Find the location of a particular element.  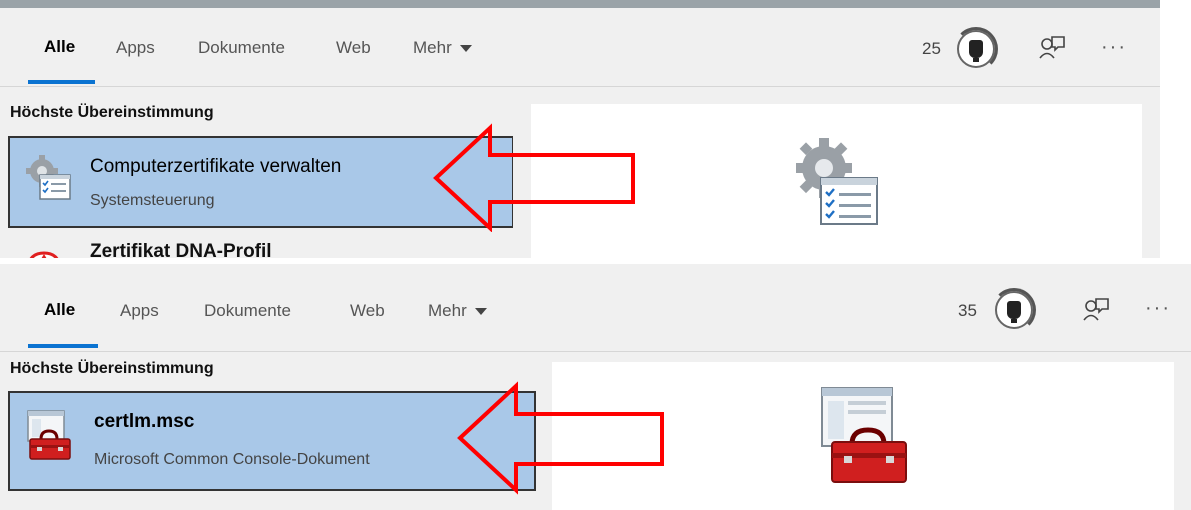

toolbox-icon is located at coordinates (49, 435).